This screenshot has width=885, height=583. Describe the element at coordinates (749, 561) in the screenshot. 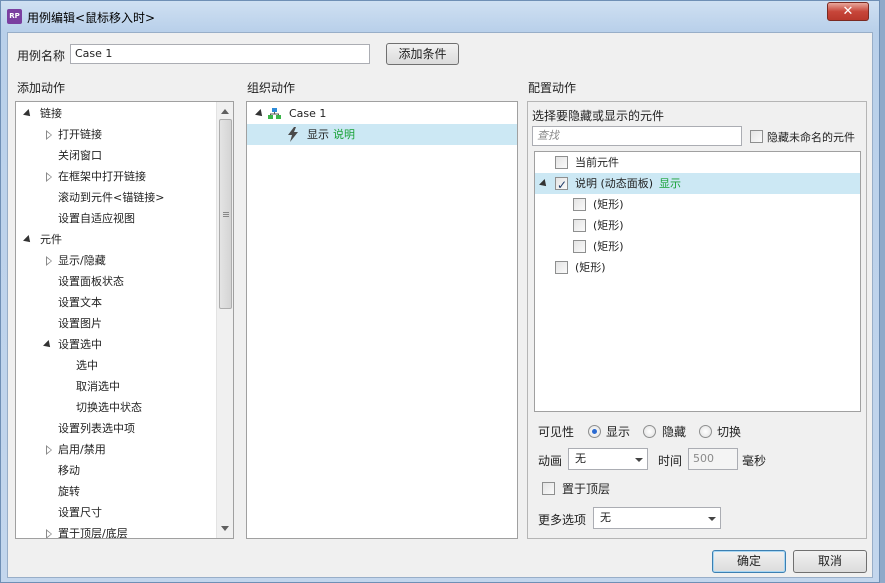

I see `ok-button: 确定` at that location.